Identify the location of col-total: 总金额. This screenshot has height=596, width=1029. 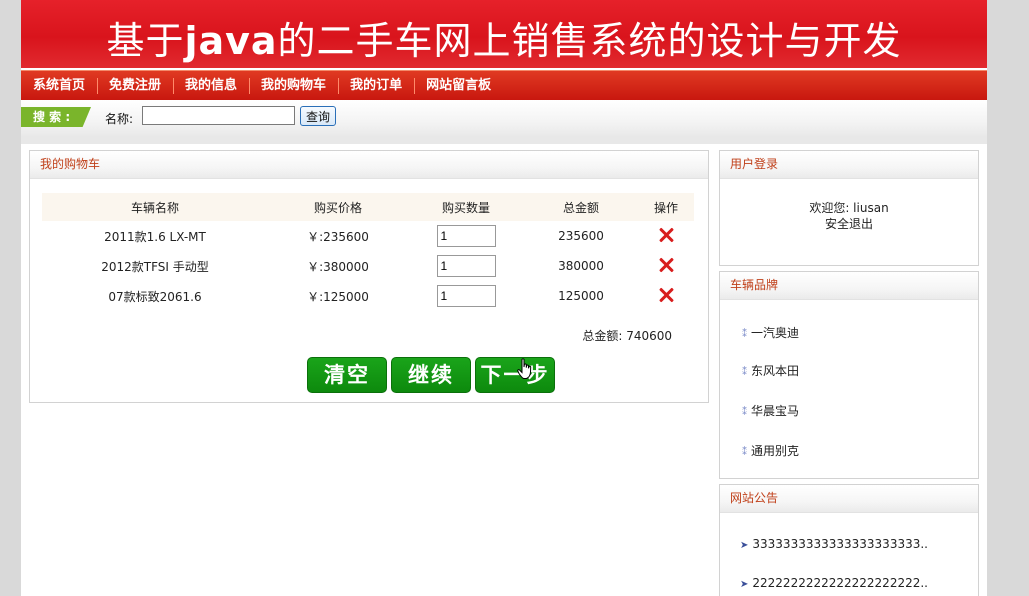
(581, 207).